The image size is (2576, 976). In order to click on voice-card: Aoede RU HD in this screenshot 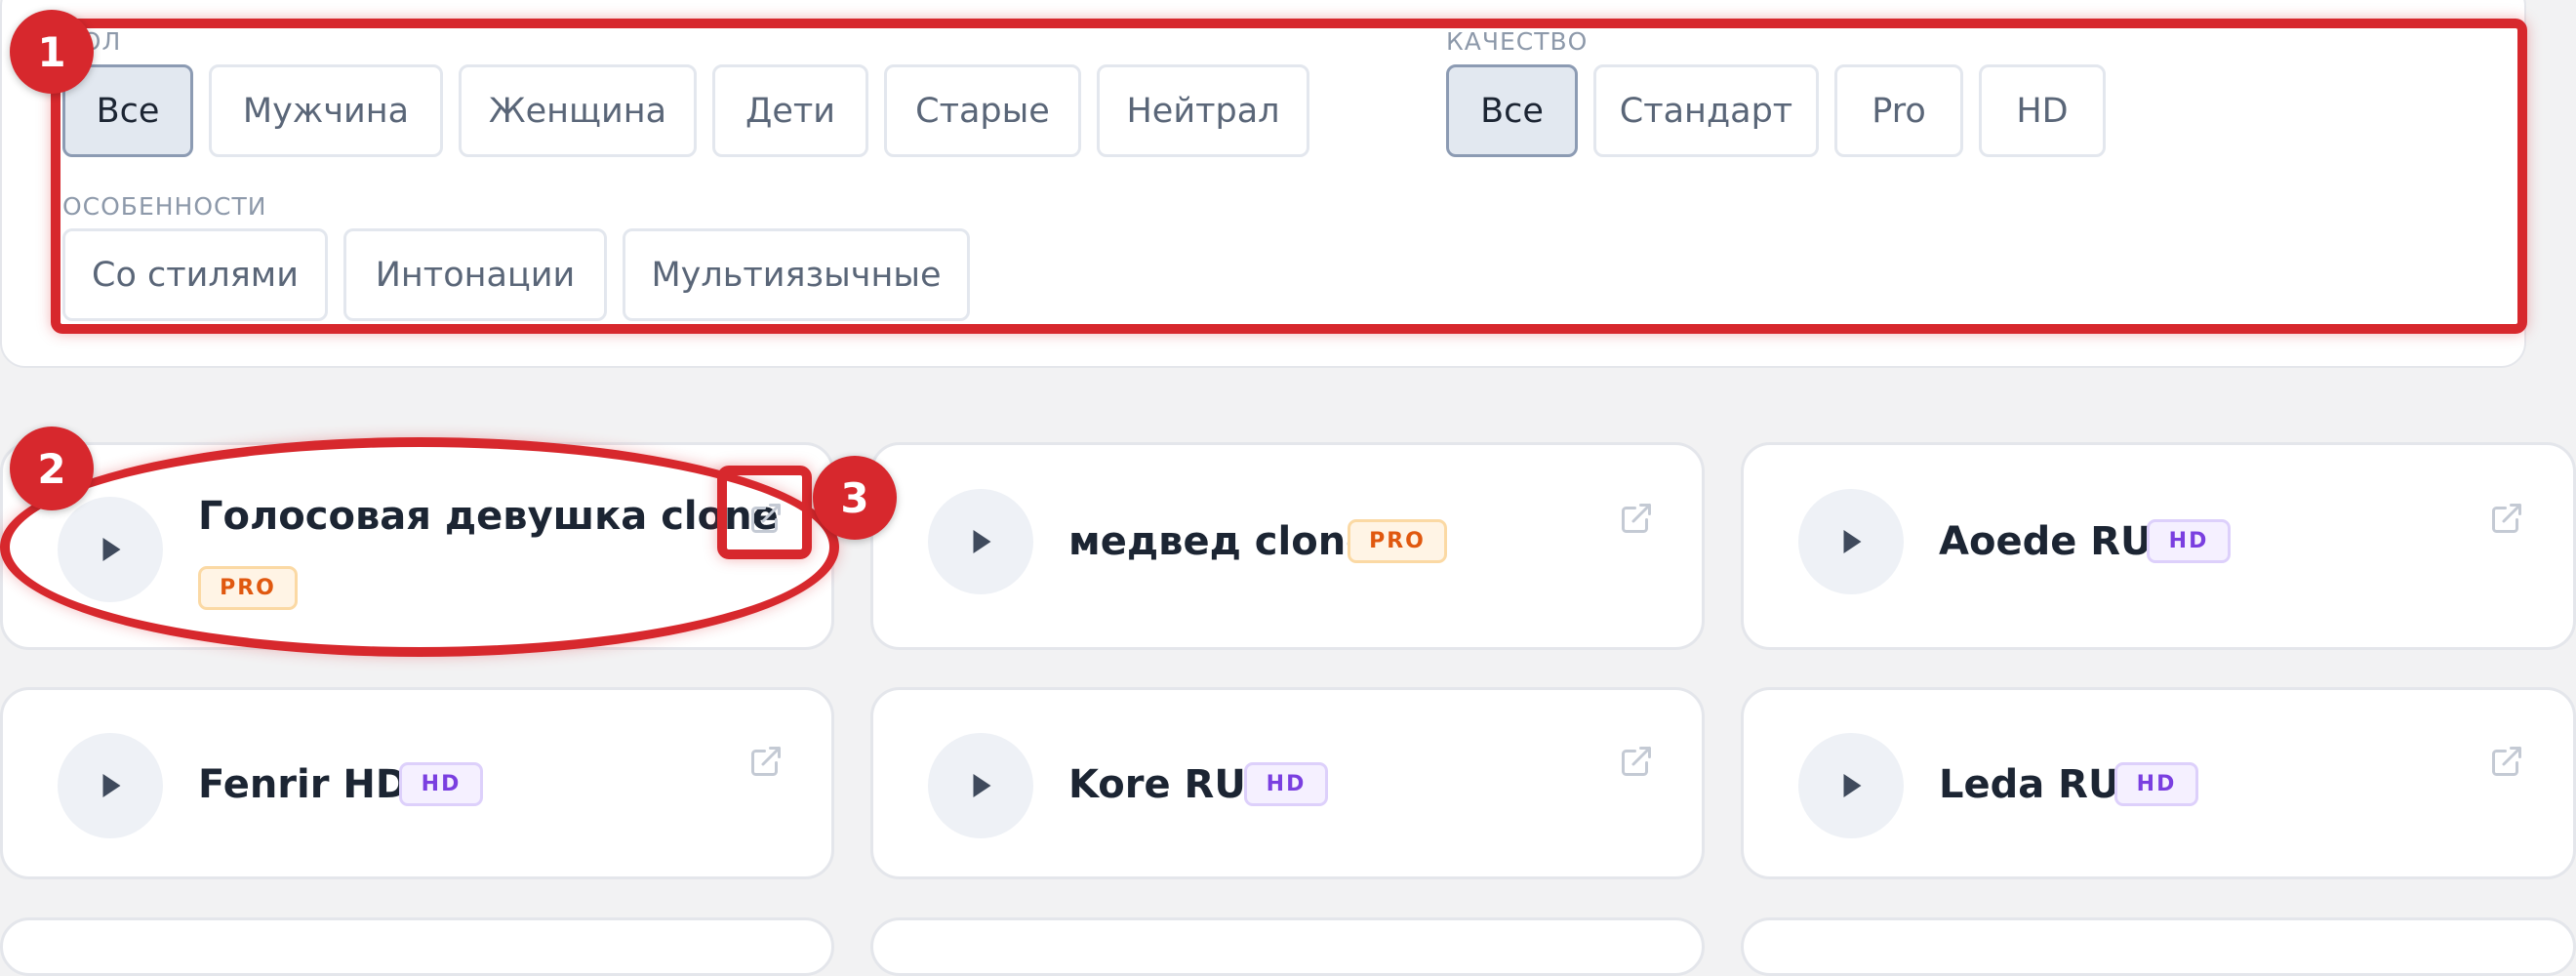, I will do `click(2158, 546)`.